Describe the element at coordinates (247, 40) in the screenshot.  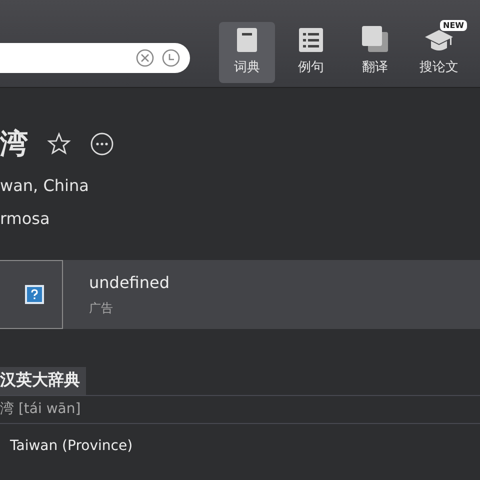
I see `book-icon` at that location.